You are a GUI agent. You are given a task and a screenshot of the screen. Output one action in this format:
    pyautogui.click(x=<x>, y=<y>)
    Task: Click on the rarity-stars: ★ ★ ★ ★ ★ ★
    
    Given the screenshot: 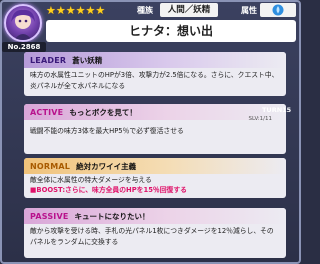 What is the action you would take?
    pyautogui.click(x=75, y=11)
    